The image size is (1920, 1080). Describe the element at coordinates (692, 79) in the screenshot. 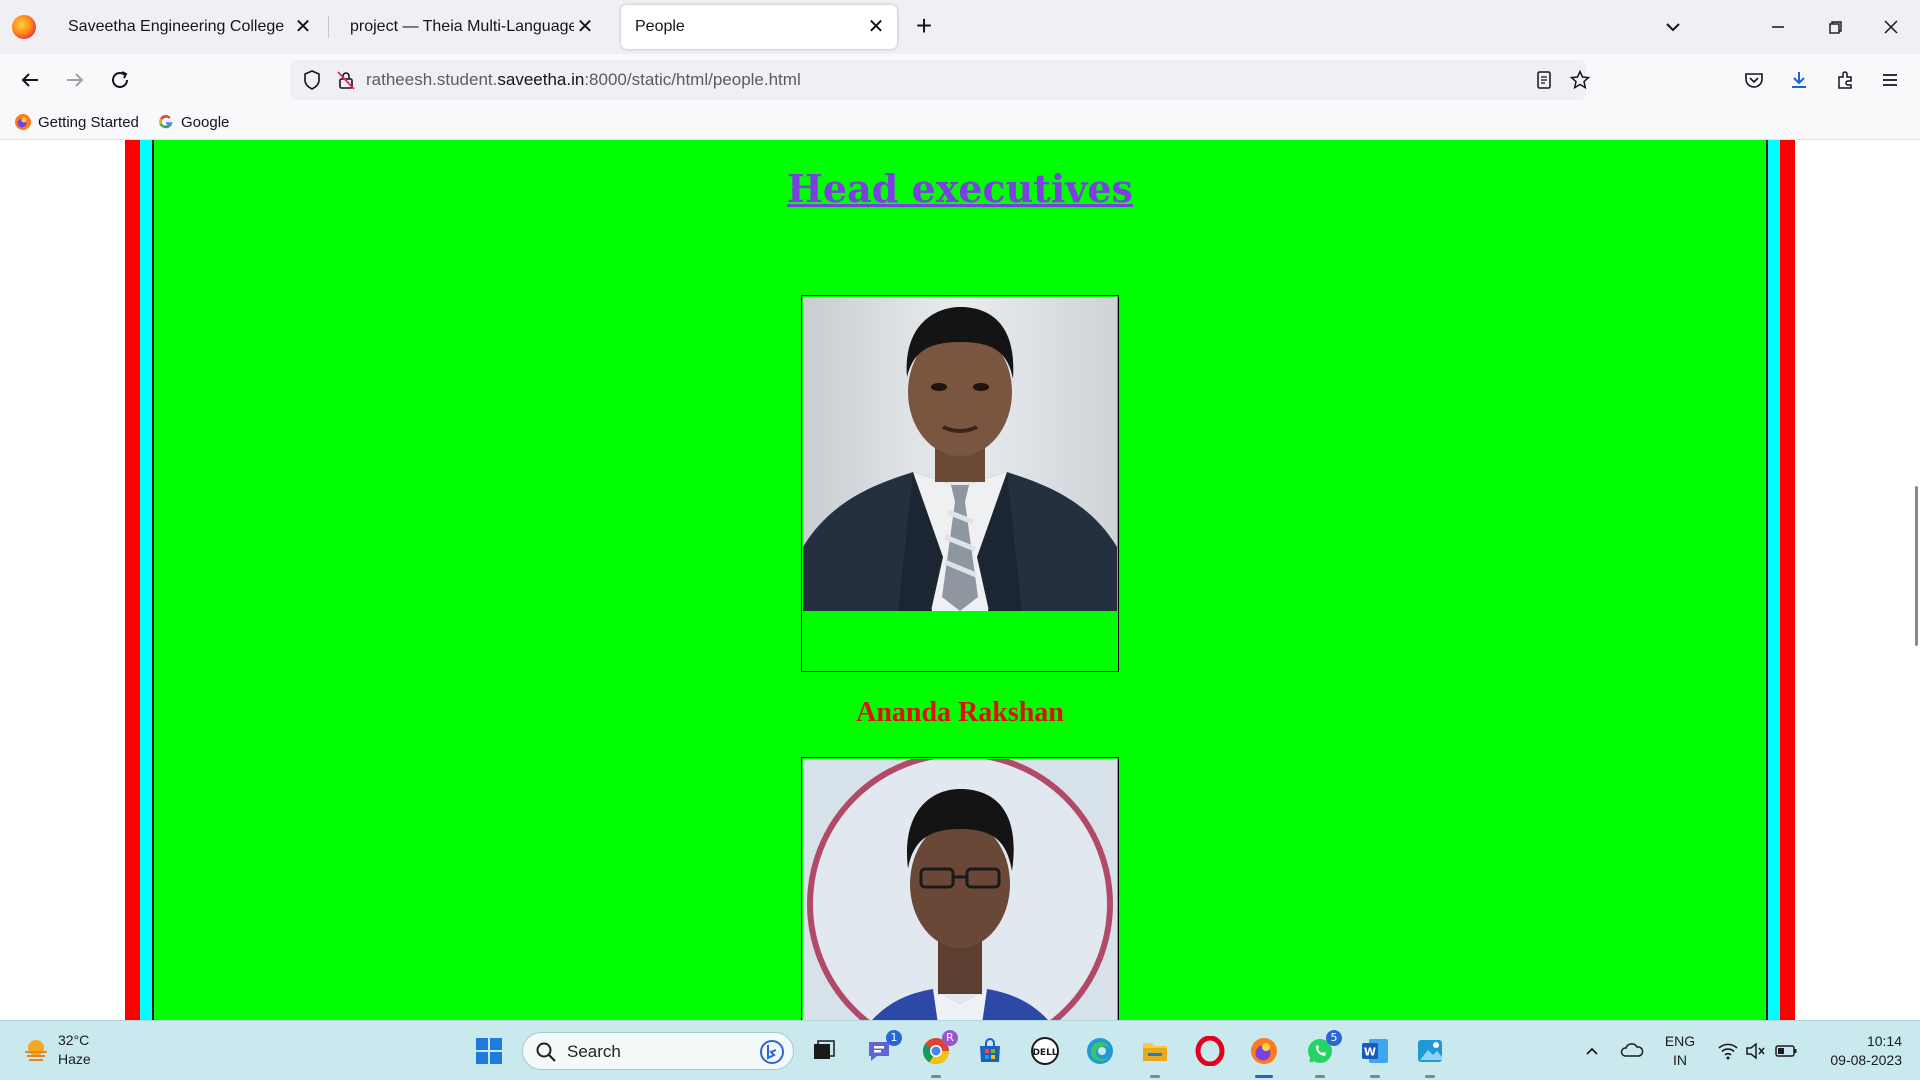

I see `url-suffix: :8000/static/html/people.html` at that location.